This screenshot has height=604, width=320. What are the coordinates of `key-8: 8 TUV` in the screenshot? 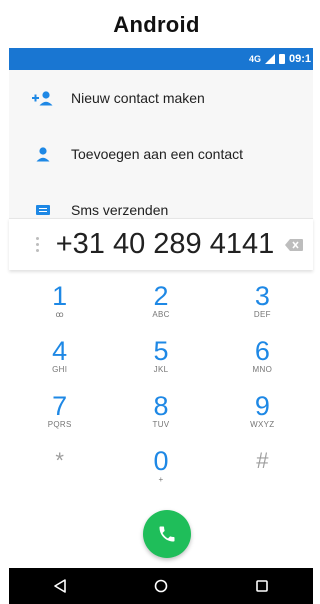 It's located at (160, 417).